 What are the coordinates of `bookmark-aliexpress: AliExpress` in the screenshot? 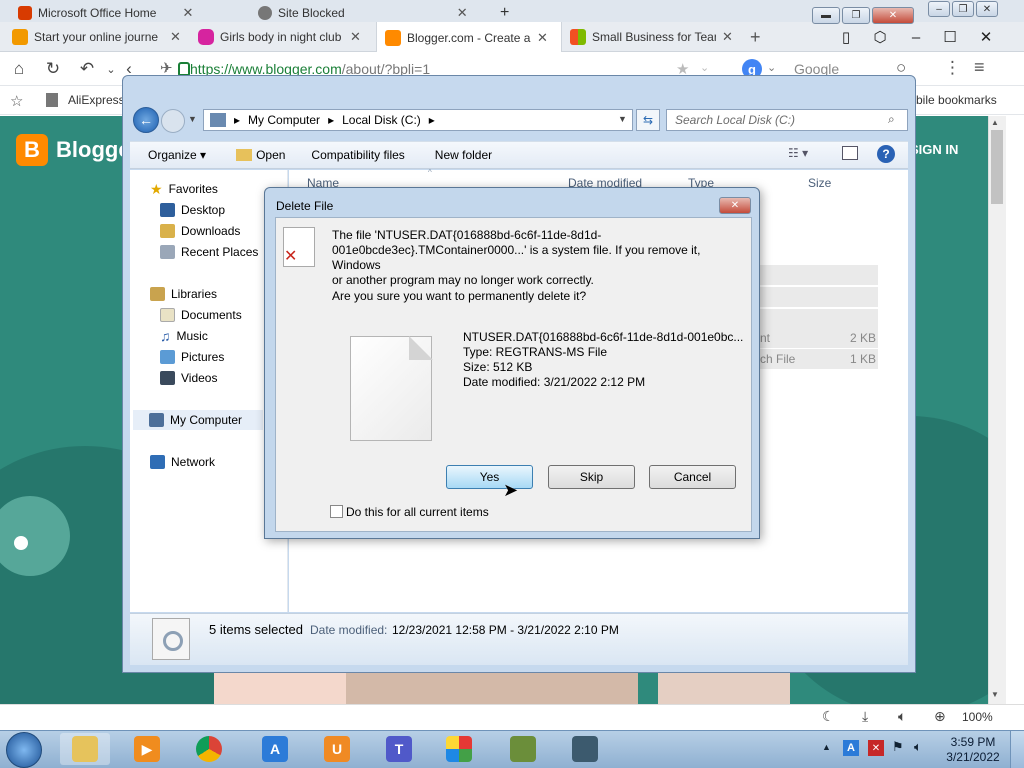 It's located at (96, 100).